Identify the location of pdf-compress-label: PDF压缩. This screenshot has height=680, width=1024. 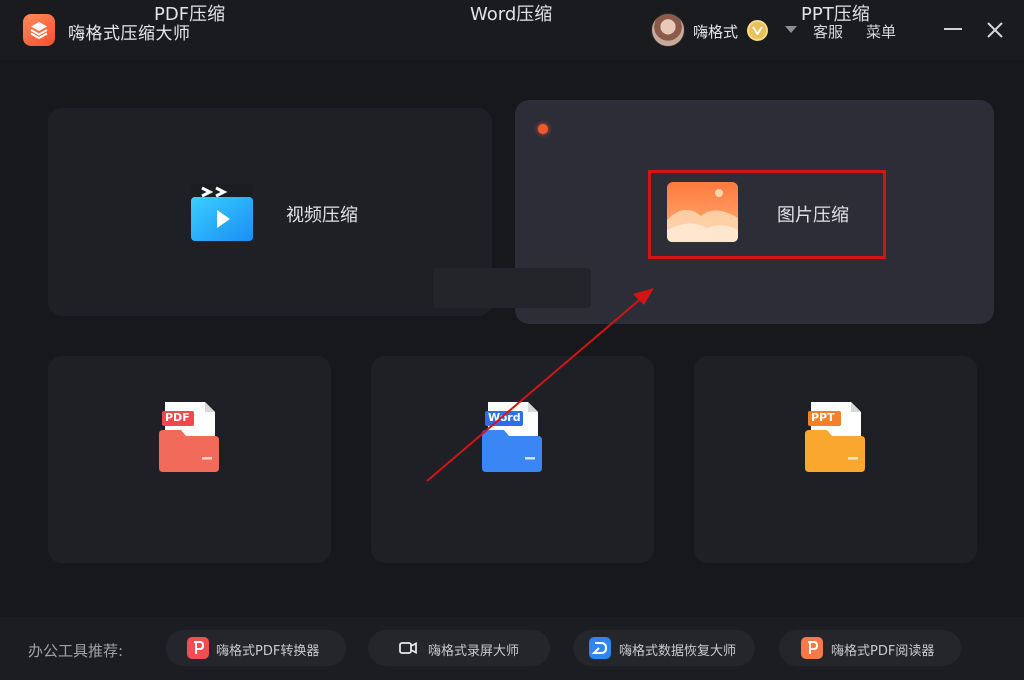
(190, 14).